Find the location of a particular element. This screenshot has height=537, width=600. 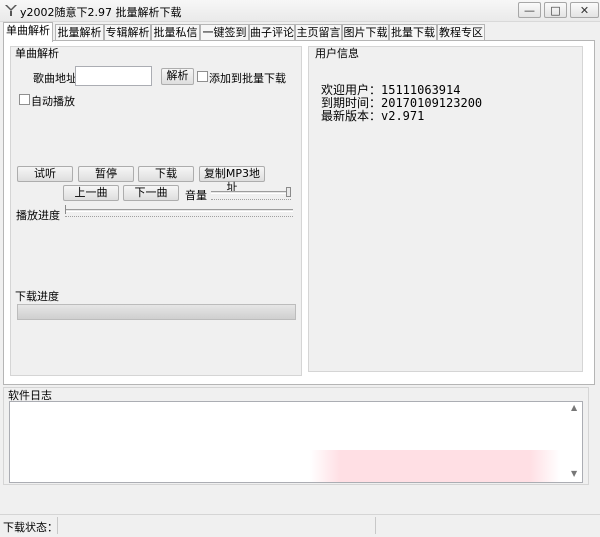

autoplay-label: 自动播放 is located at coordinates (53, 101).